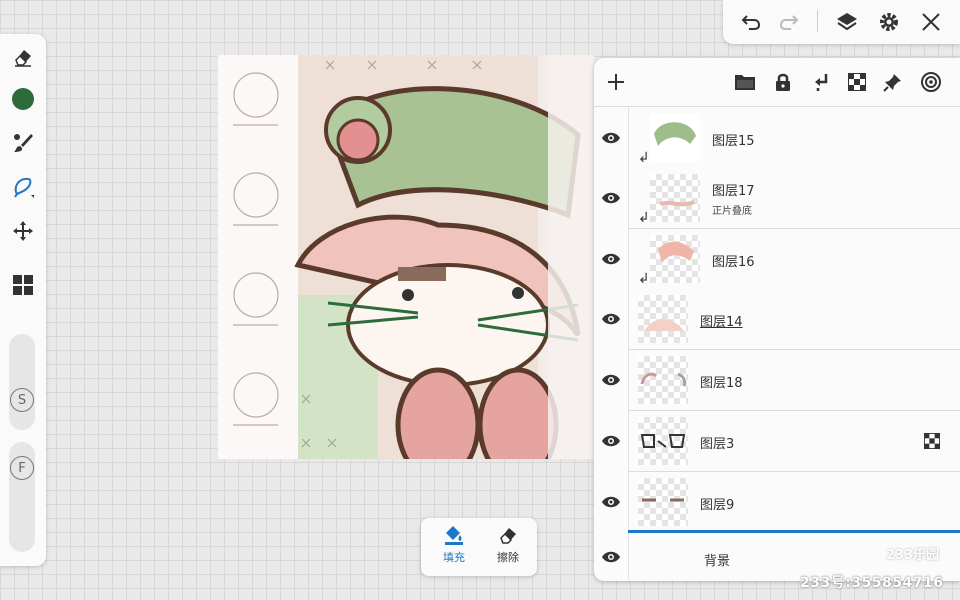  Describe the element at coordinates (732, 211) in the screenshot. I see `blend-mode-label: 正片叠底` at that location.